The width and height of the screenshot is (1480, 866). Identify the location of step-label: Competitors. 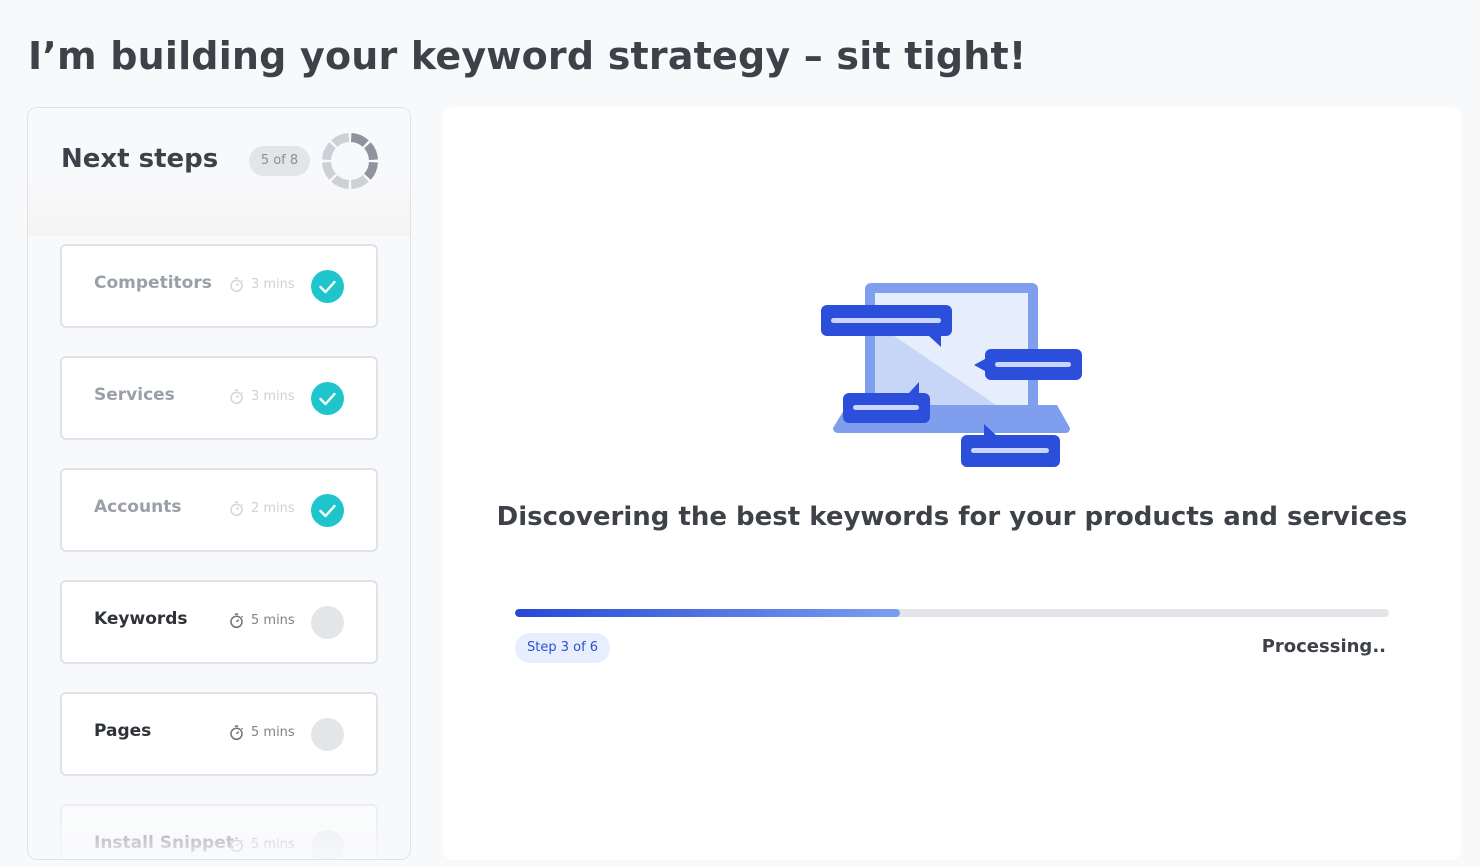
(153, 283).